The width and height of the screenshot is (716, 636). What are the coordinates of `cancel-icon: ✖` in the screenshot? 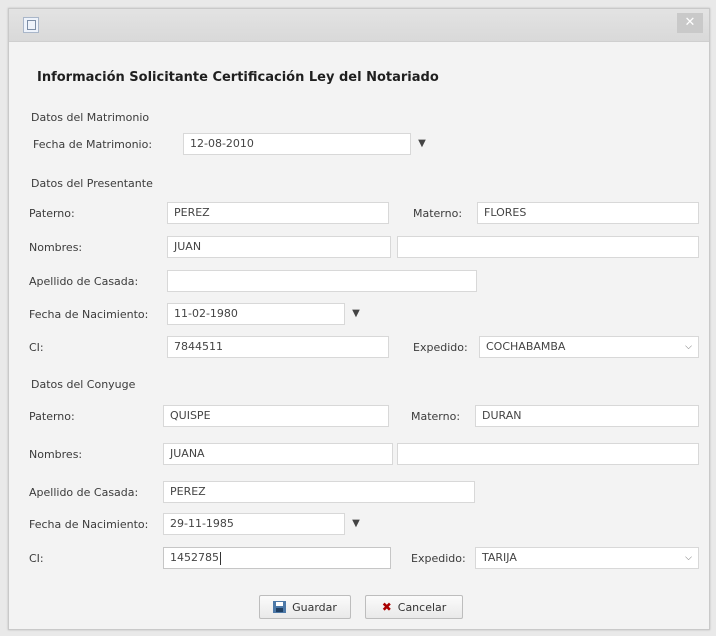 It's located at (386, 607).